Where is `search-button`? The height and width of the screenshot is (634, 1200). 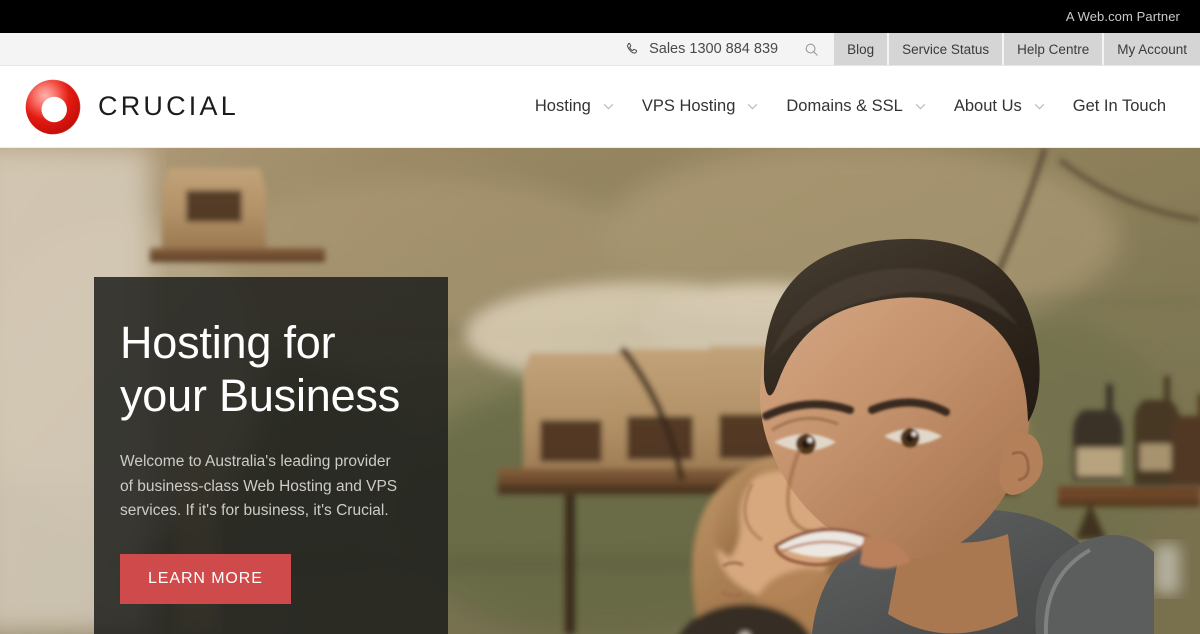 search-button is located at coordinates (811, 49).